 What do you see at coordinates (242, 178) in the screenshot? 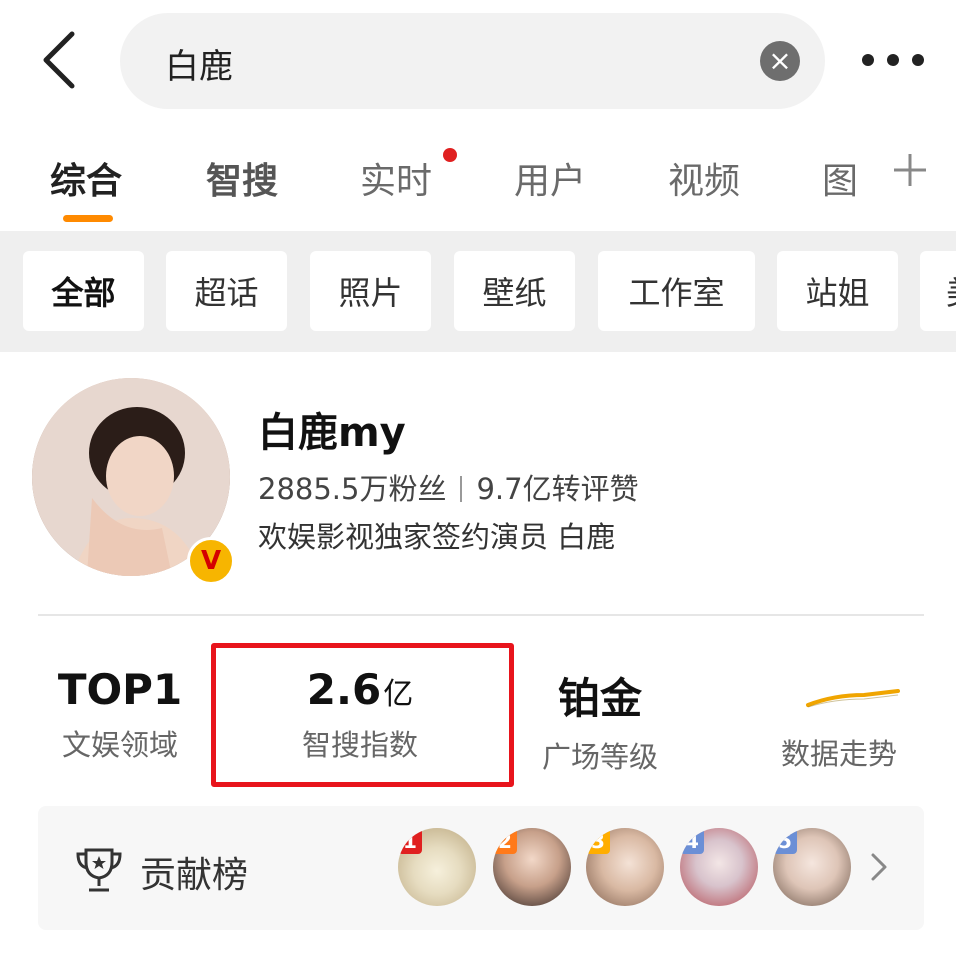
I see `tab-smart-search: 智搜` at bounding box center [242, 178].